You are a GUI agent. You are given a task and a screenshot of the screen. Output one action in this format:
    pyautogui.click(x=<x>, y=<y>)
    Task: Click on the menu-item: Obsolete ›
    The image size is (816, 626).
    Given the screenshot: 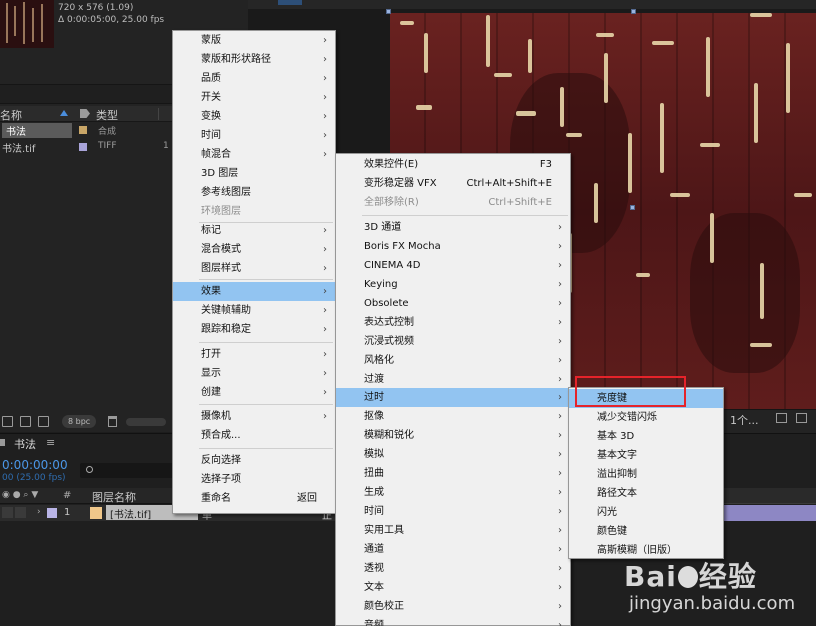 What is the action you would take?
    pyautogui.click(x=453, y=303)
    